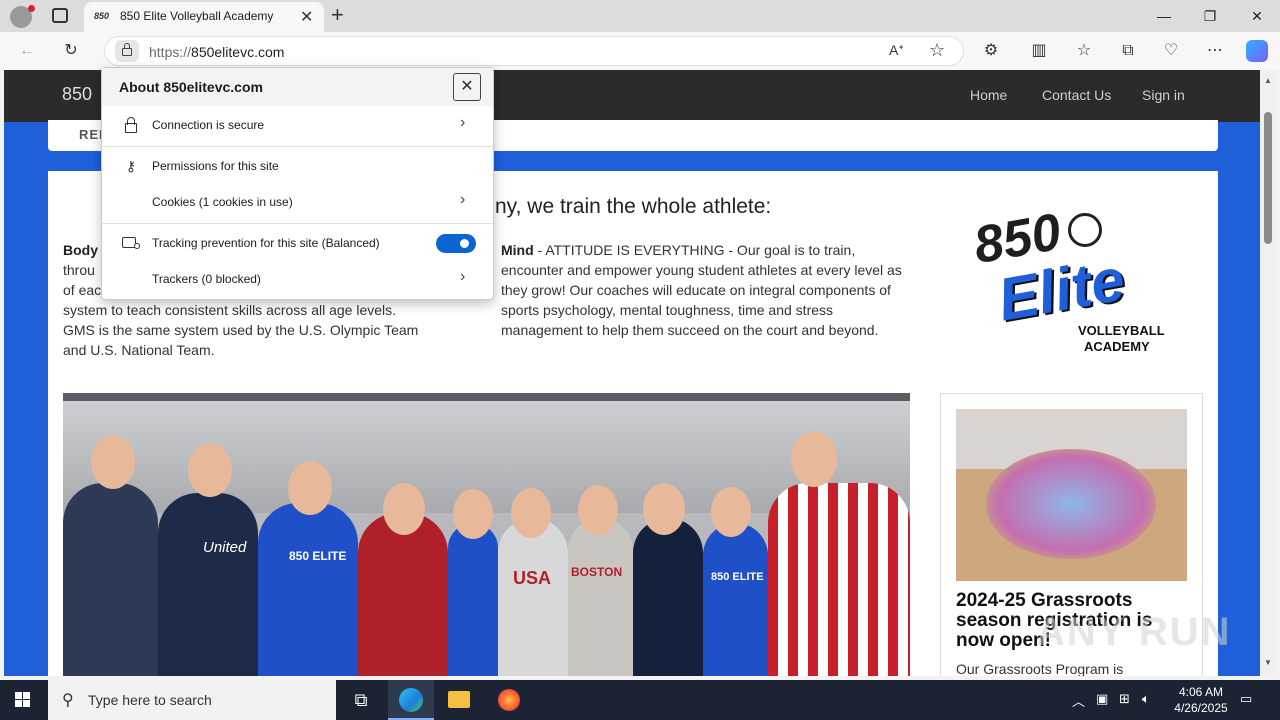 This screenshot has width=1280, height=720. I want to click on network-icon: ⊞, so click(1124, 699).